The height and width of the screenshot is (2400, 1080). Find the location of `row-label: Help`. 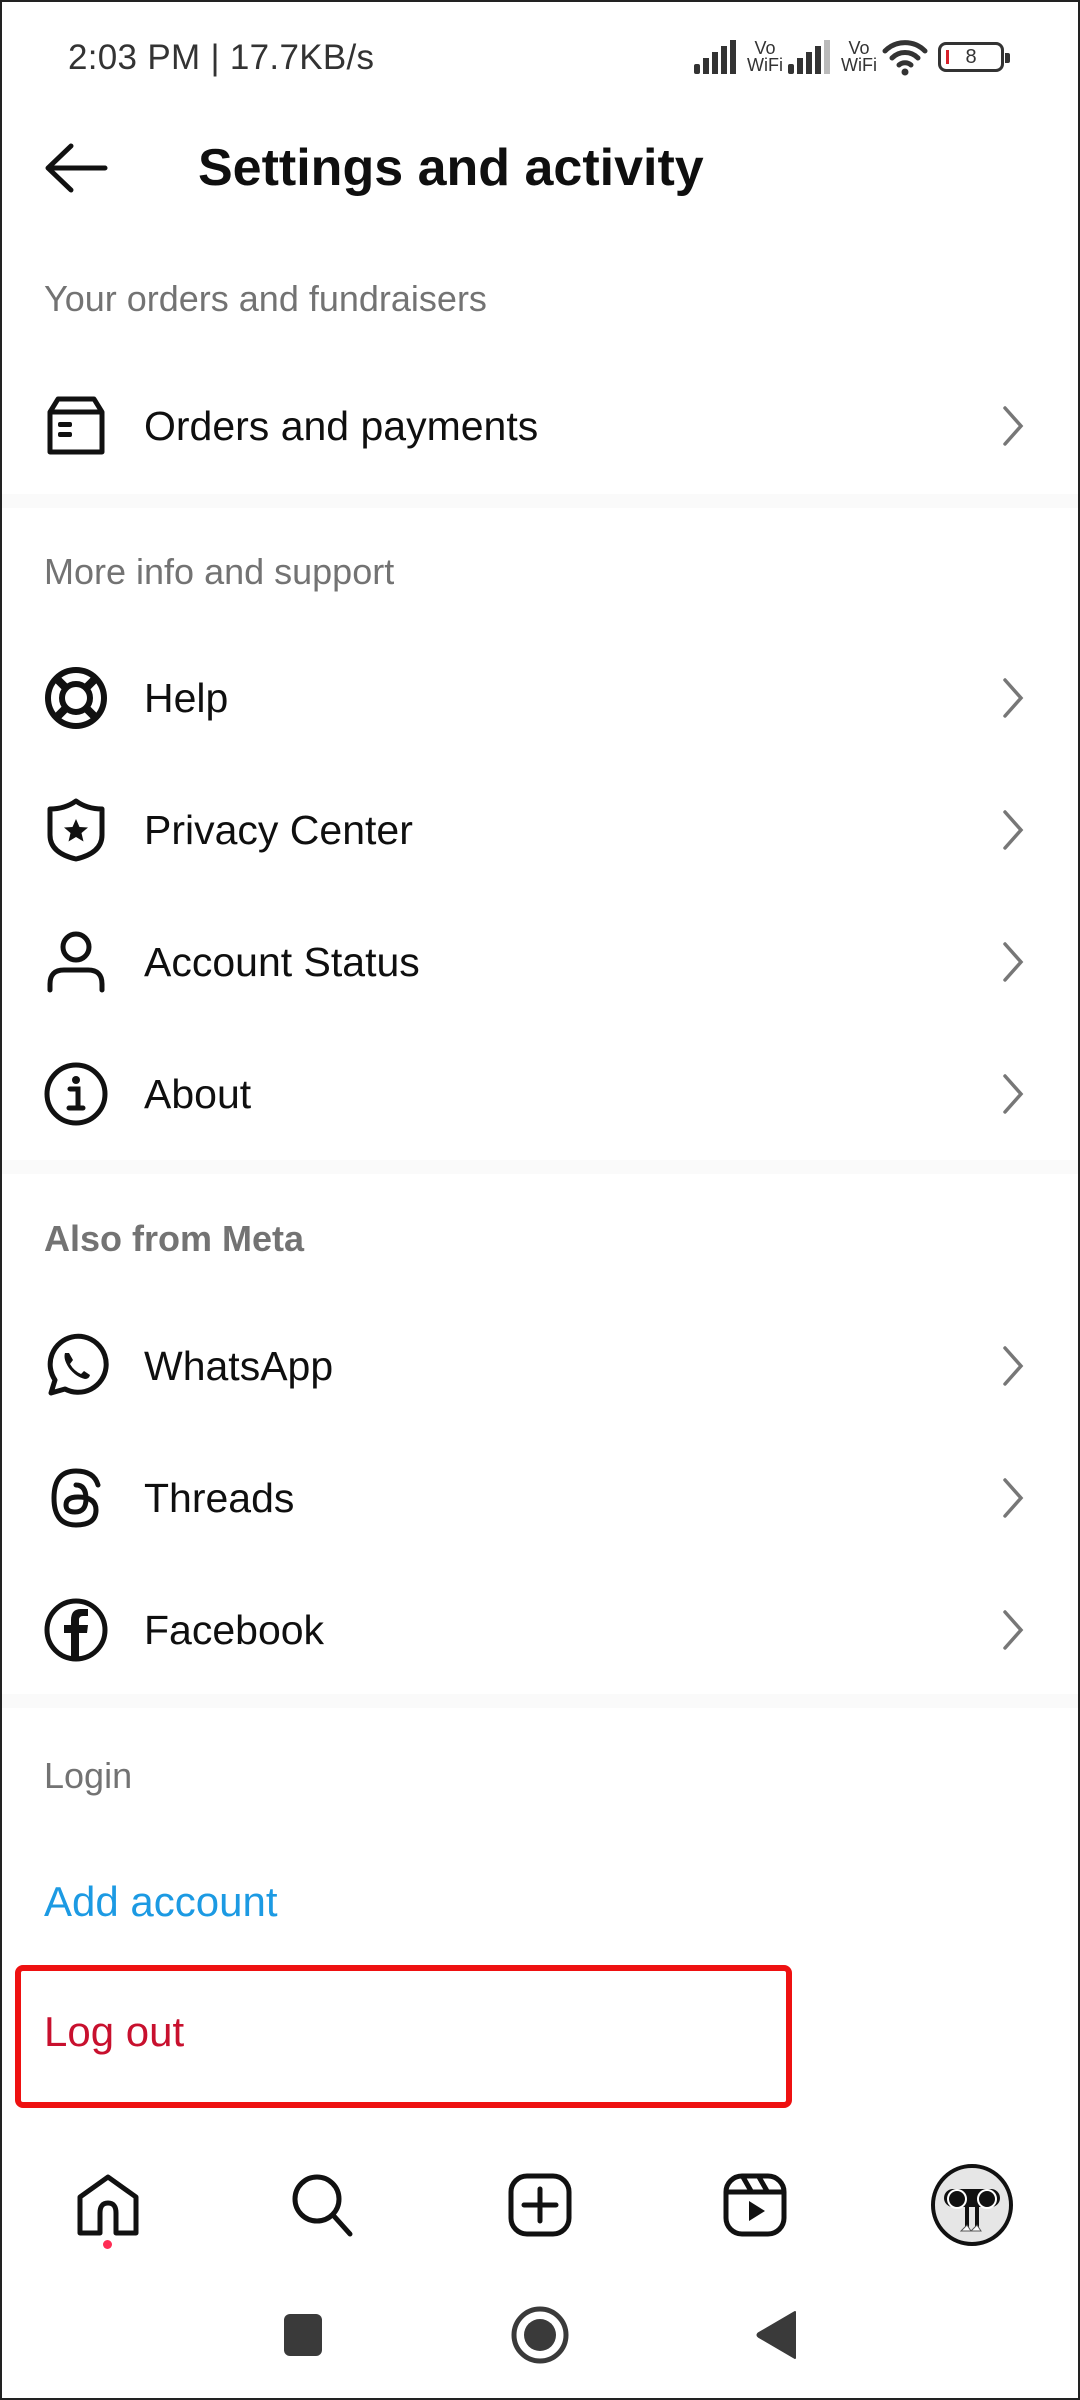

row-label: Help is located at coordinates (186, 697).